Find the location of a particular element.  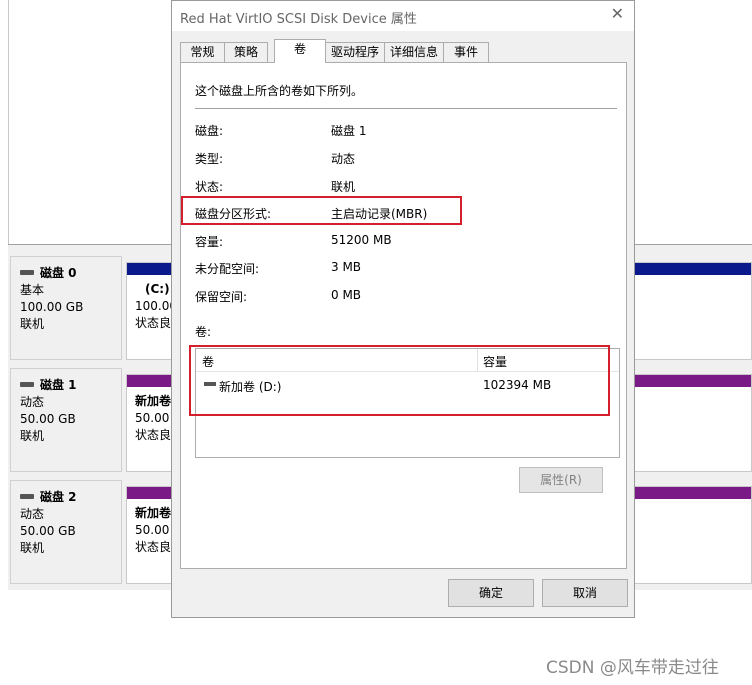

status-label: 状态: is located at coordinates (209, 187).